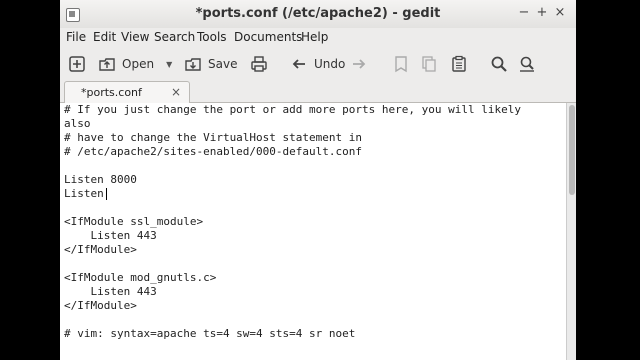 This screenshot has height=360, width=640. What do you see at coordinates (314, 37) in the screenshot?
I see `menu-help: Help` at bounding box center [314, 37].